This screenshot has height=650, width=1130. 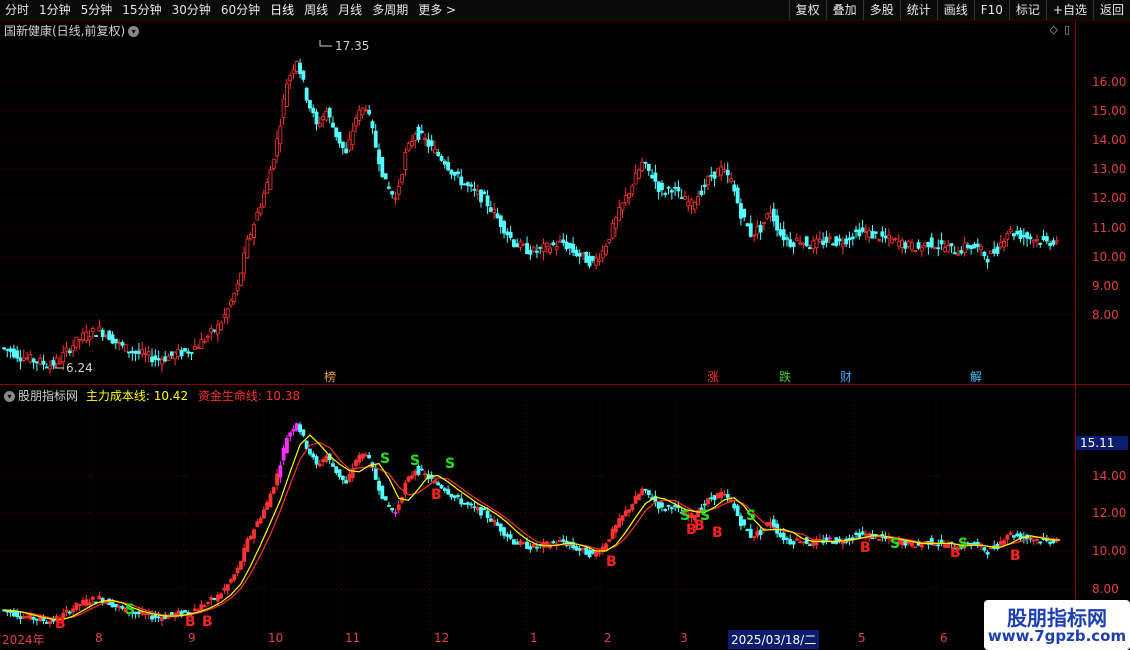 I want to click on panel-toggle-icon: ▯, so click(x=1067, y=29).